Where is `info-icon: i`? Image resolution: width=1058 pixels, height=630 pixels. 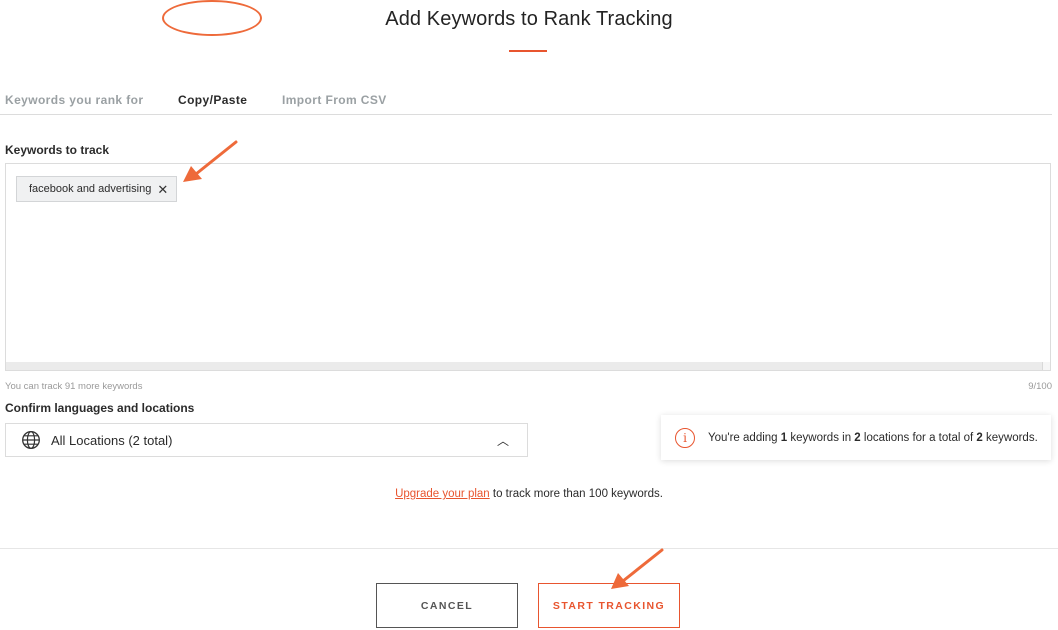 info-icon: i is located at coordinates (685, 437).